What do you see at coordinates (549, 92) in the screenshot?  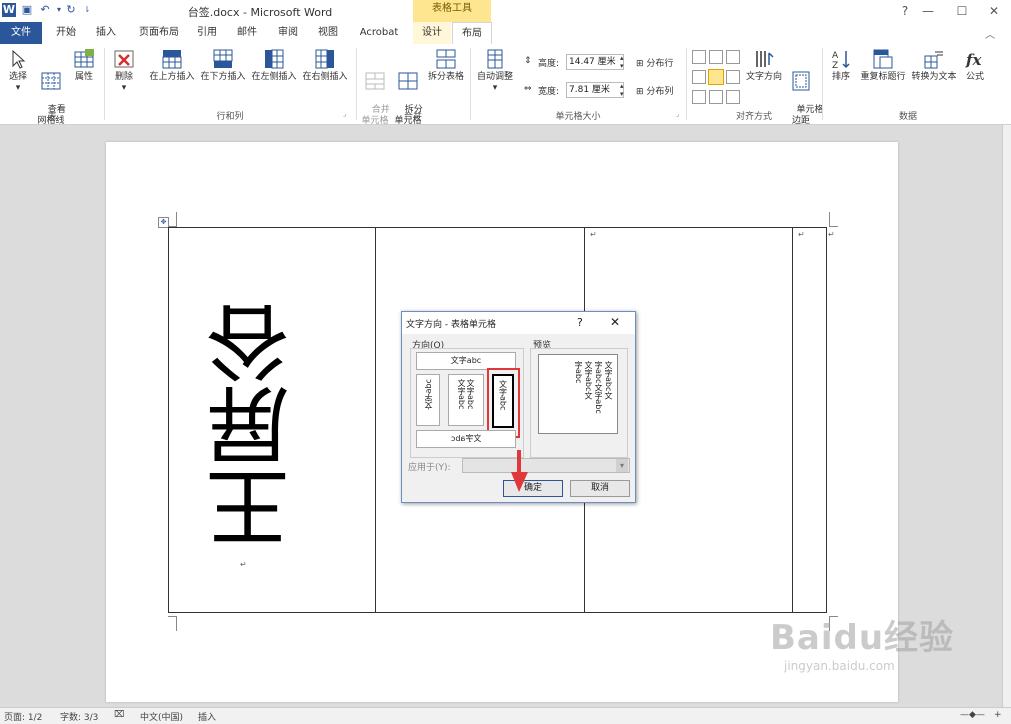 I see `width-label: 宽度:` at bounding box center [549, 92].